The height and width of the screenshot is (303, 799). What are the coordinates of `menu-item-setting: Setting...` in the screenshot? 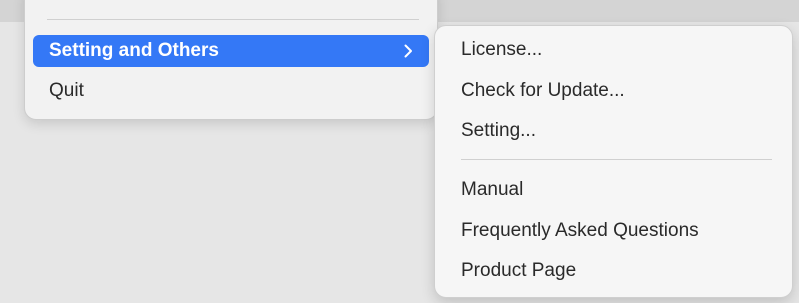 It's located at (621, 131).